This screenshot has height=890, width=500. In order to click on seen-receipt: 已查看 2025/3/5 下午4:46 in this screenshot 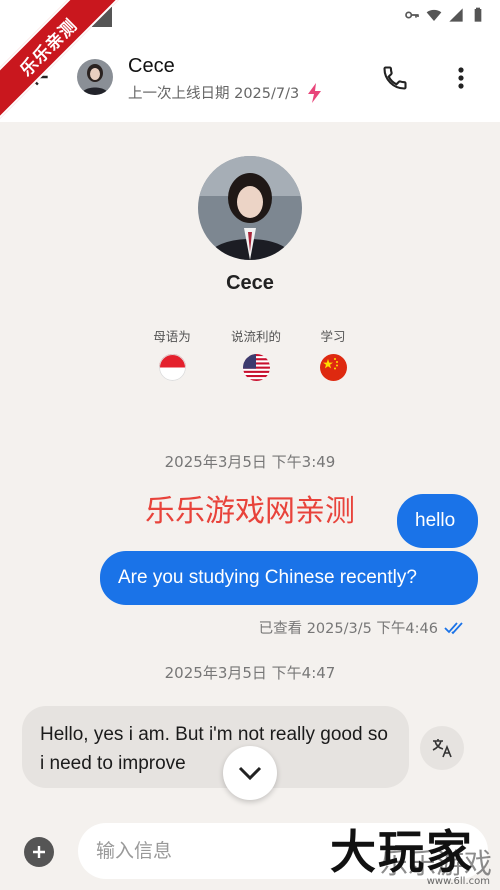, I will do `click(362, 627)`.